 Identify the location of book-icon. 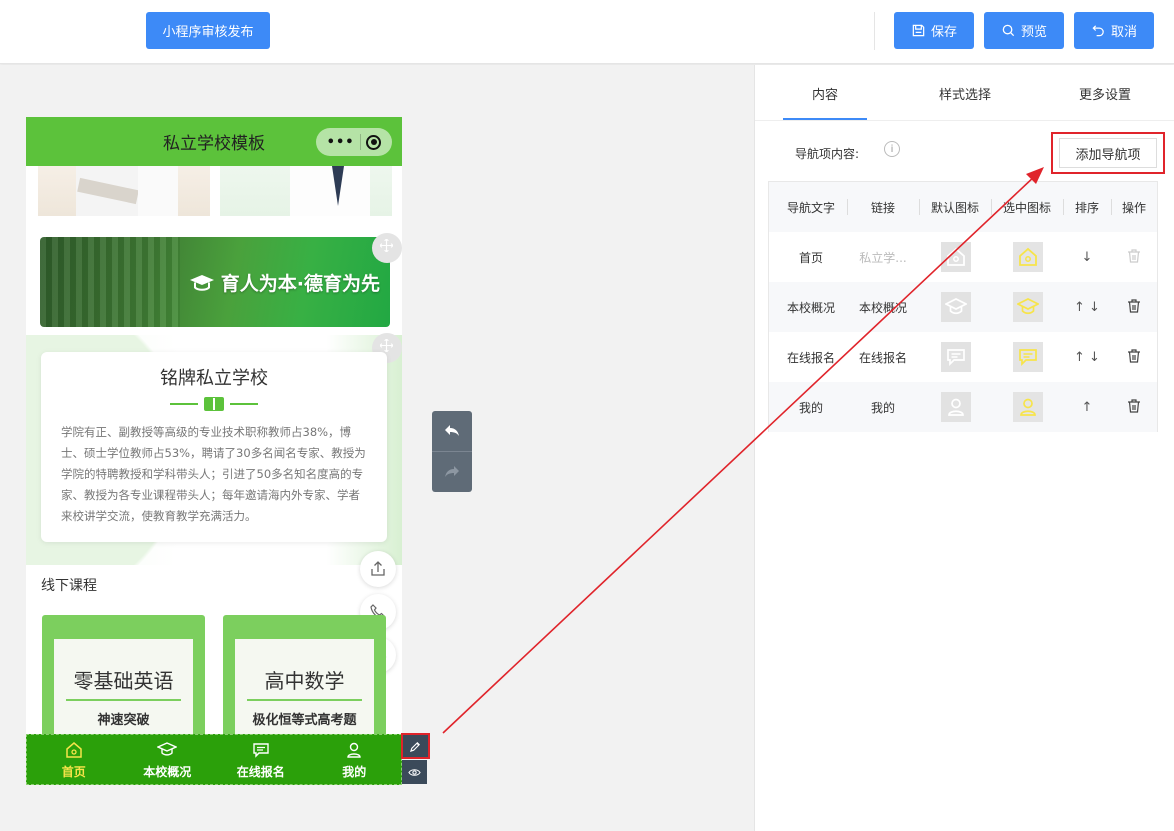
(214, 404).